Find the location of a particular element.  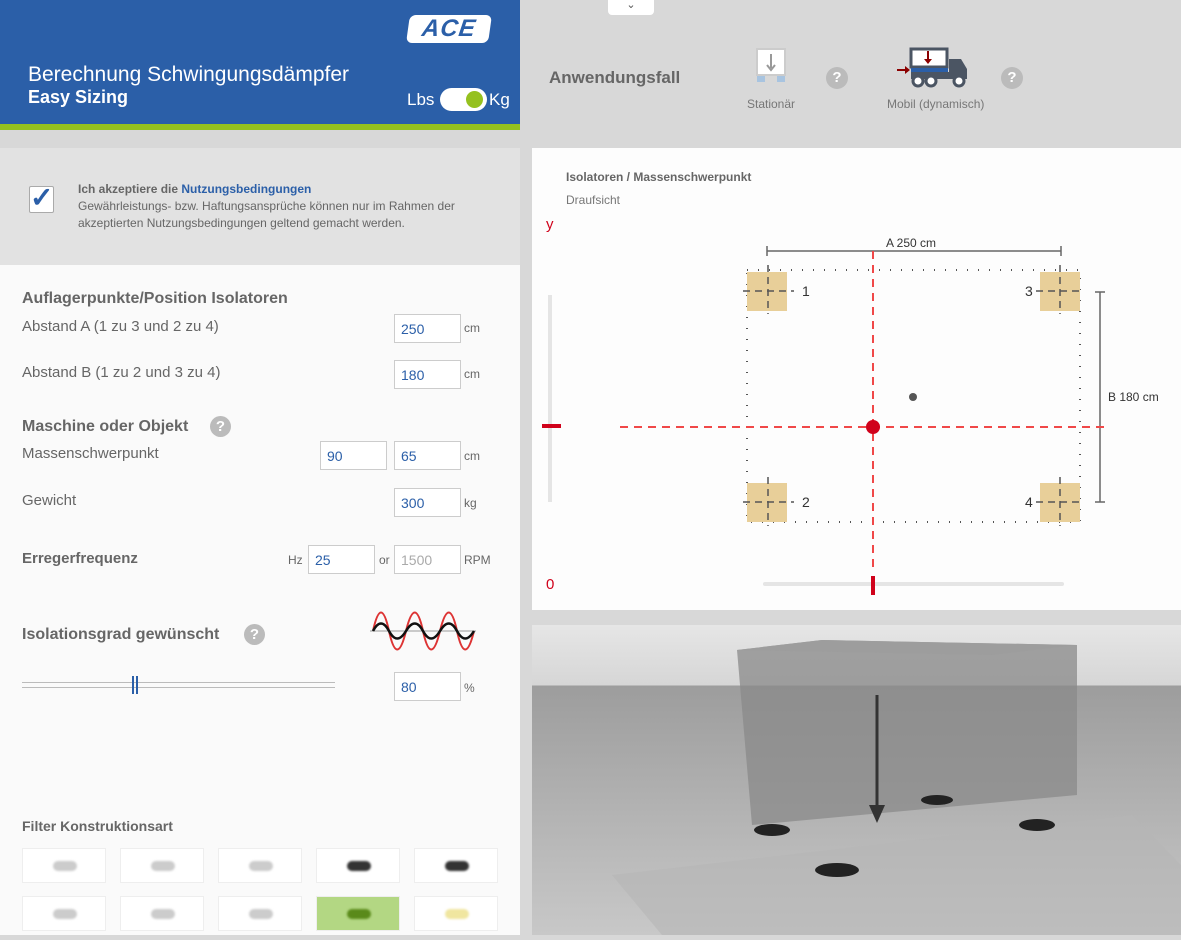

rpm-input: 1500 is located at coordinates (427, 559).